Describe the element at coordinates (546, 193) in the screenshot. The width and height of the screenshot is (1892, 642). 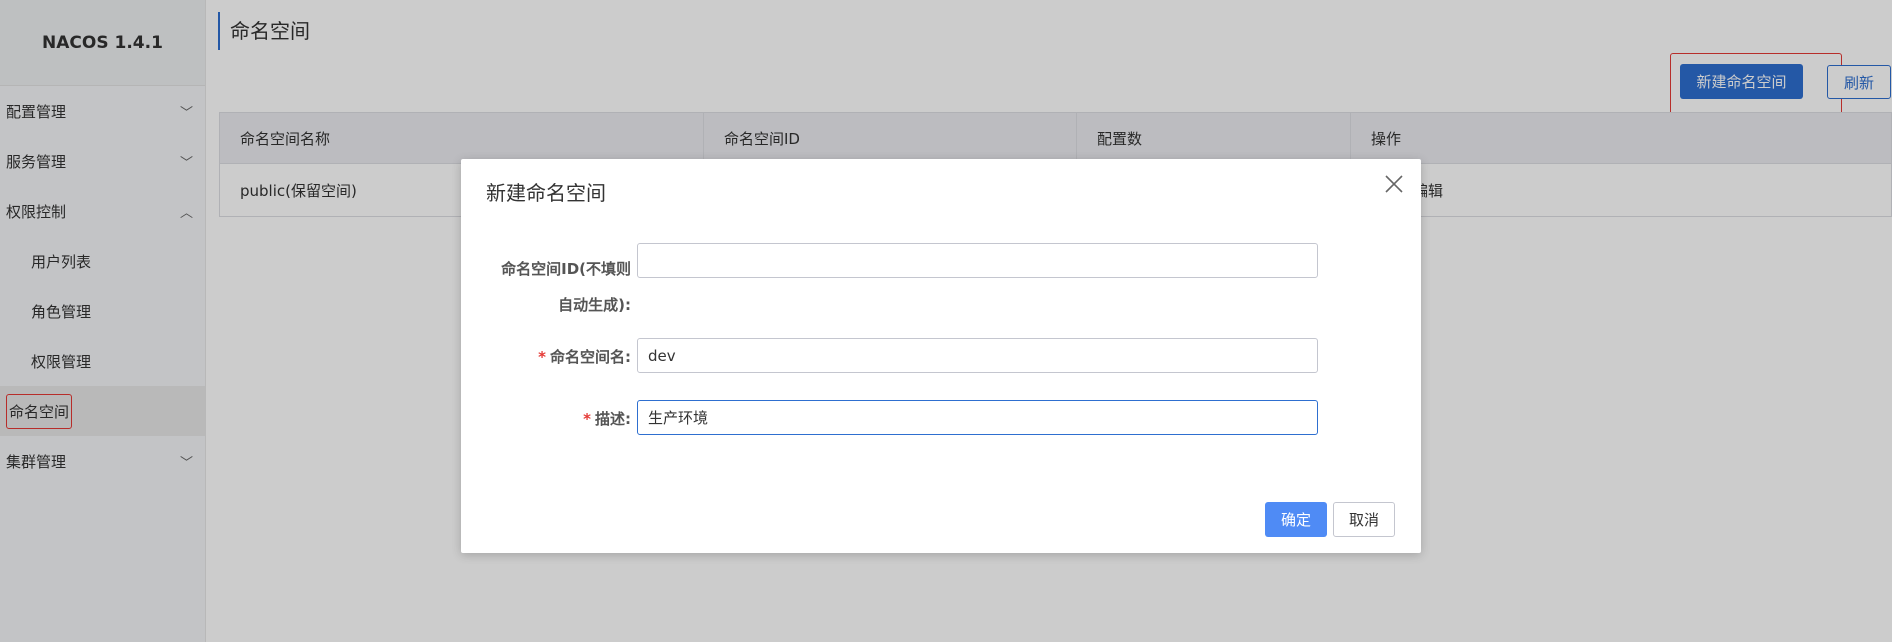
I see `dialog-title: 新建命名空间` at that location.